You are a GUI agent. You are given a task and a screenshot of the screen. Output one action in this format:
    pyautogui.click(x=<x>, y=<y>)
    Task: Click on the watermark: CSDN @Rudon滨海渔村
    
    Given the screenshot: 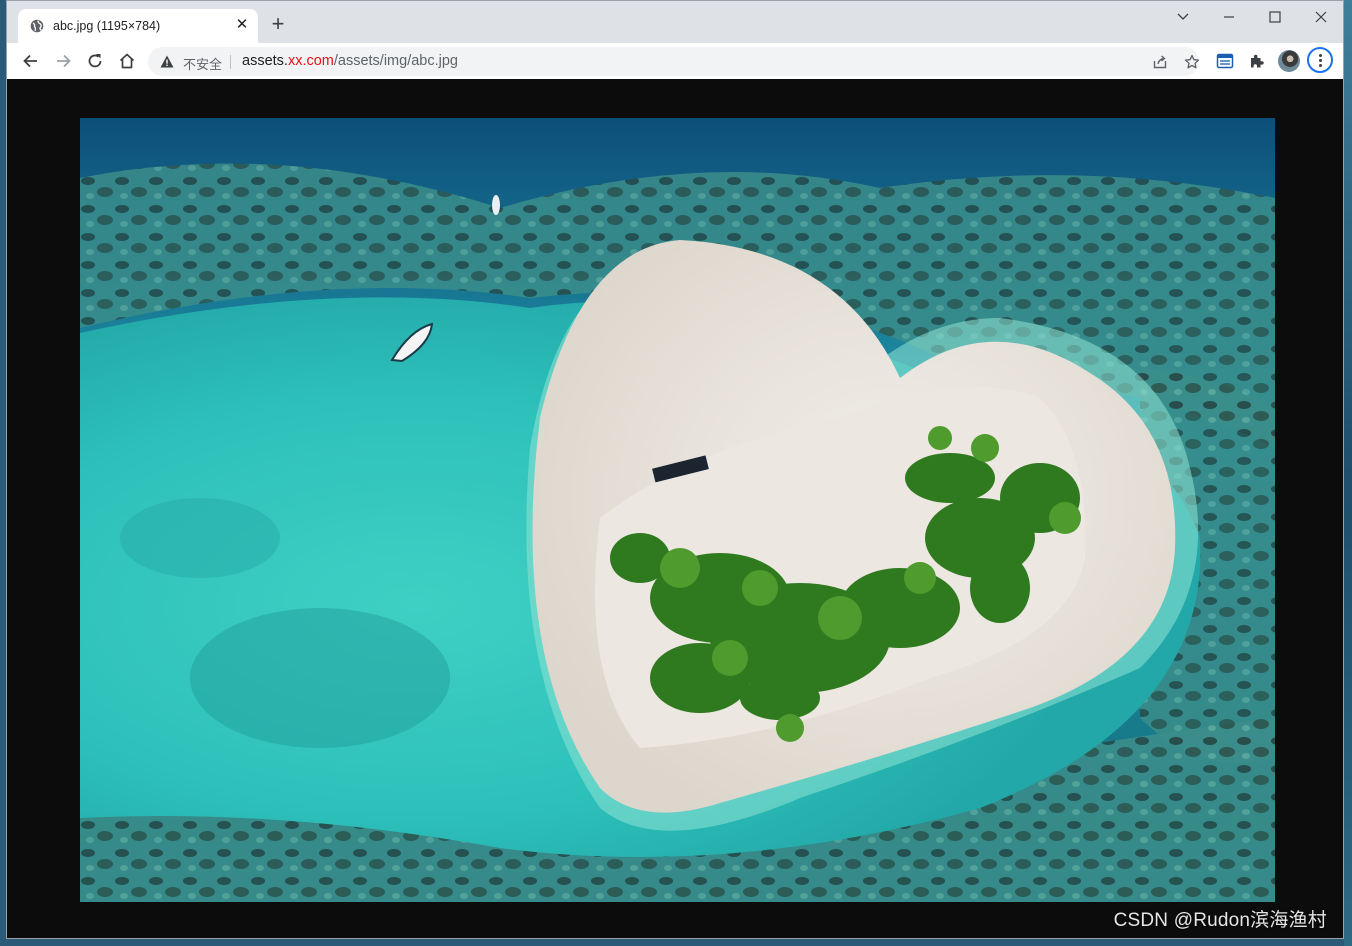 What is the action you would take?
    pyautogui.click(x=1220, y=920)
    